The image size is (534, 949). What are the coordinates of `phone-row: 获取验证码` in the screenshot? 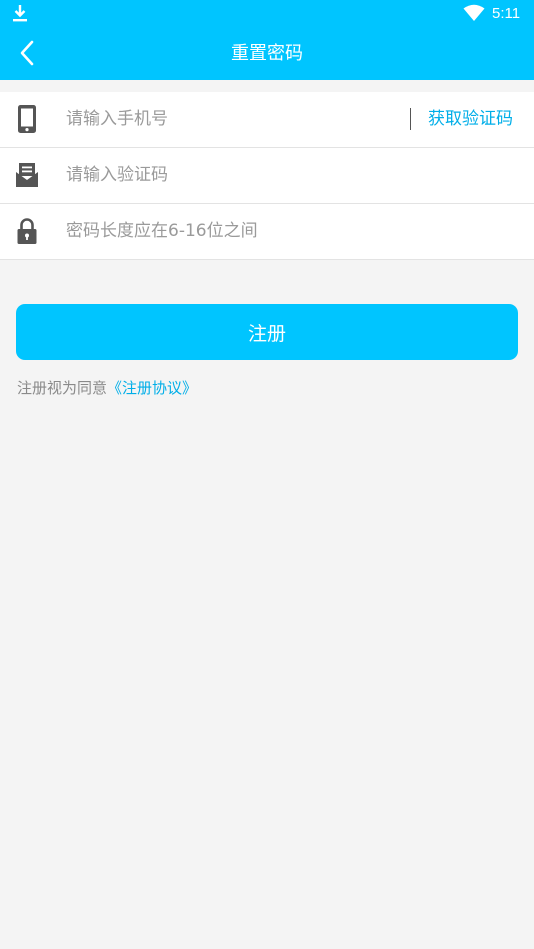 It's located at (267, 120).